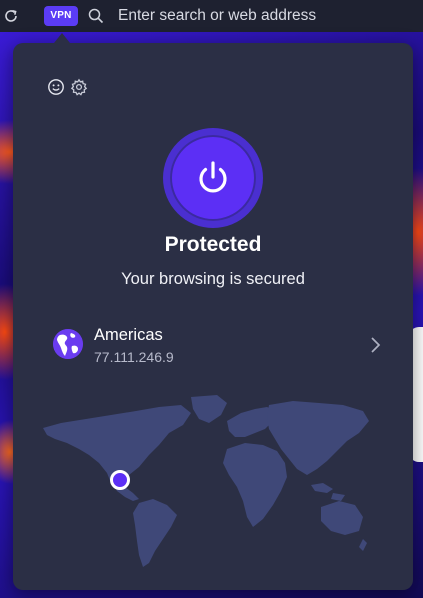 The width and height of the screenshot is (423, 598). What do you see at coordinates (11, 16) in the screenshot?
I see `reload-icon` at bounding box center [11, 16].